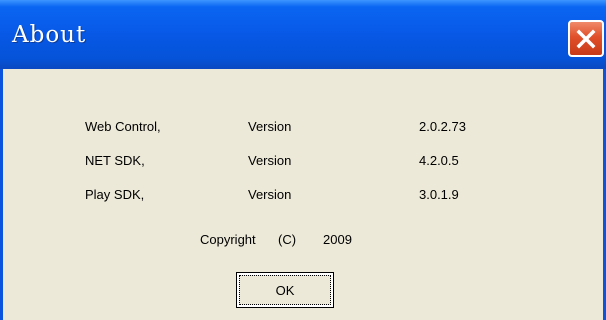 This screenshot has width=606, height=320. I want to click on ok-button: OK, so click(285, 290).